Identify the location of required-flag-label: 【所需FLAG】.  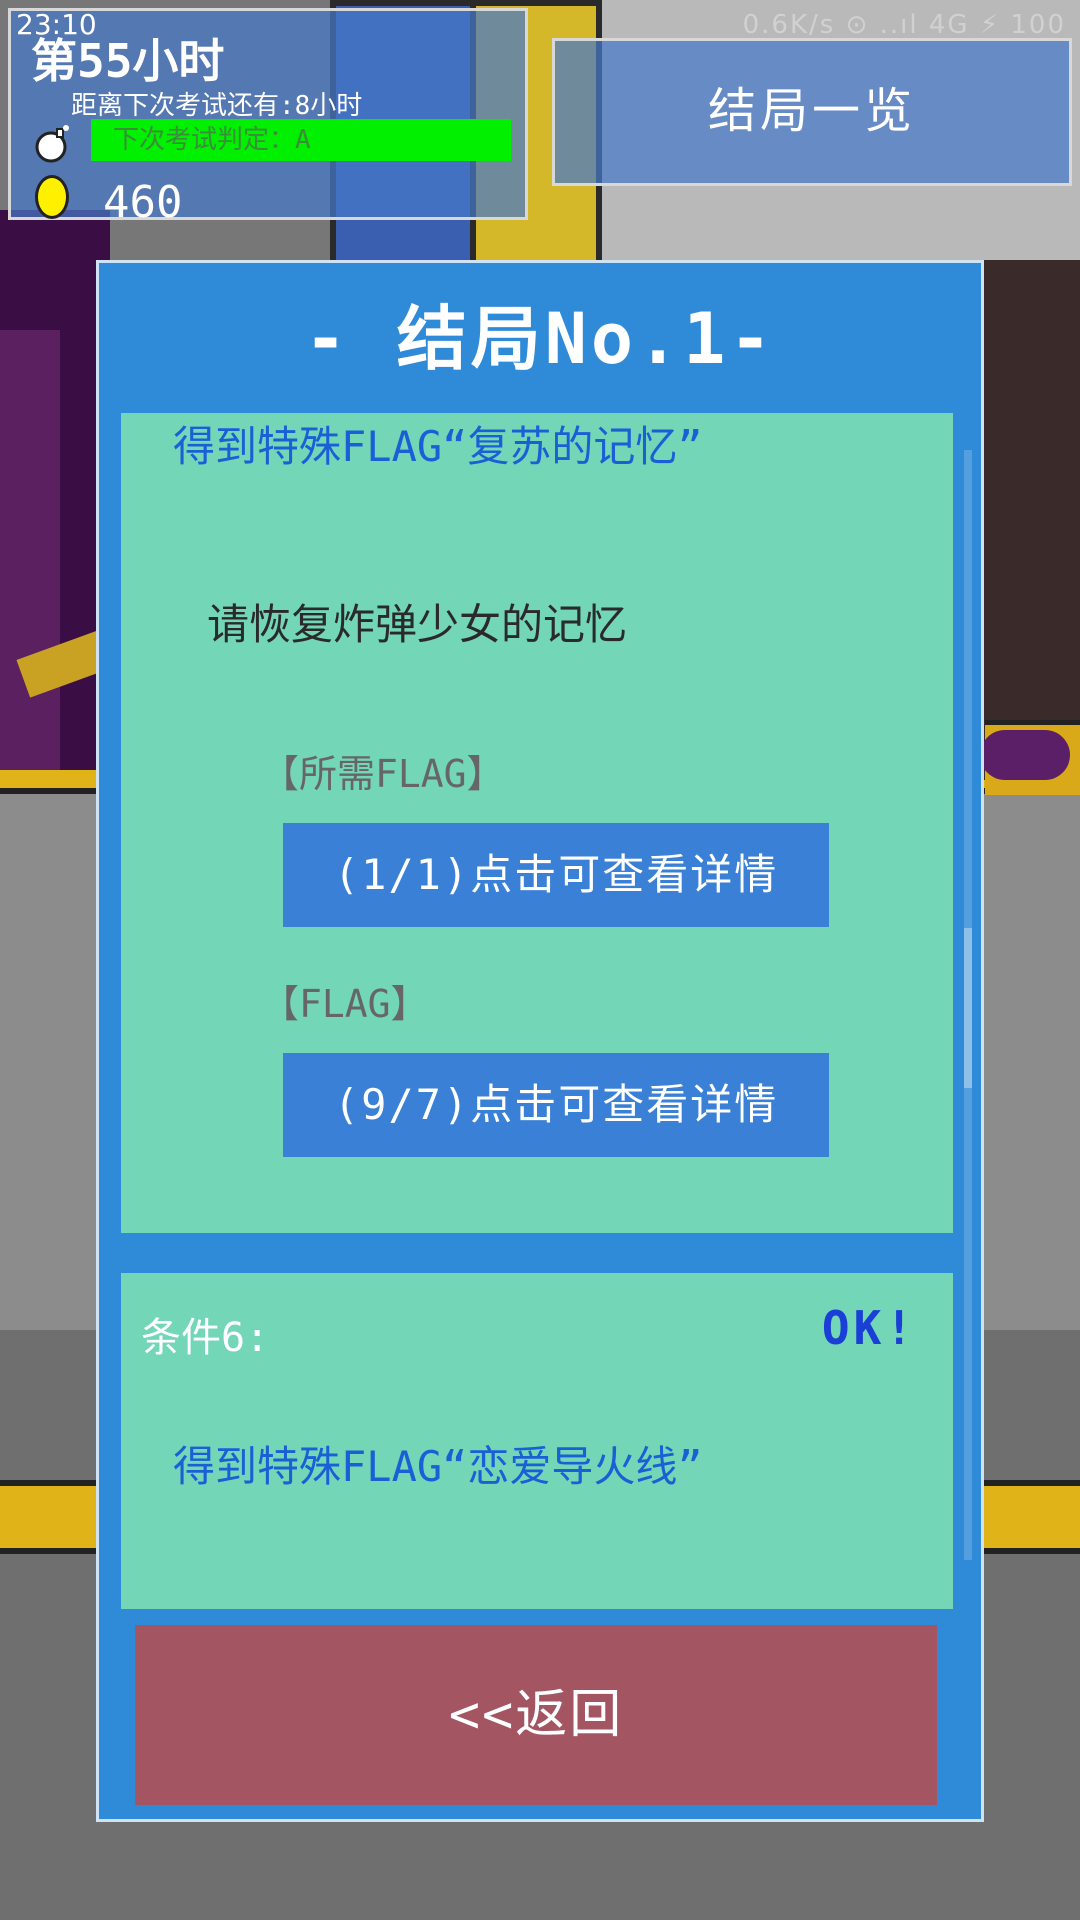
(383, 774).